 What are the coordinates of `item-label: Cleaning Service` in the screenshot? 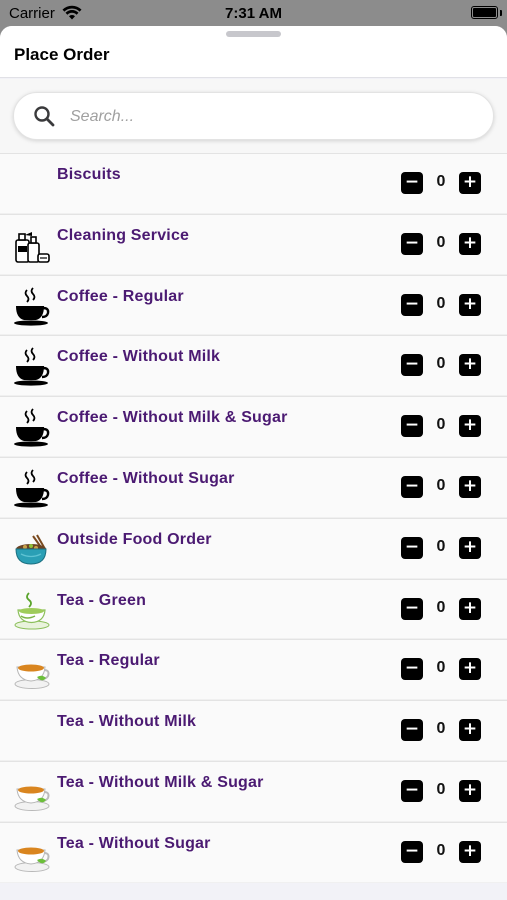 It's located at (123, 235).